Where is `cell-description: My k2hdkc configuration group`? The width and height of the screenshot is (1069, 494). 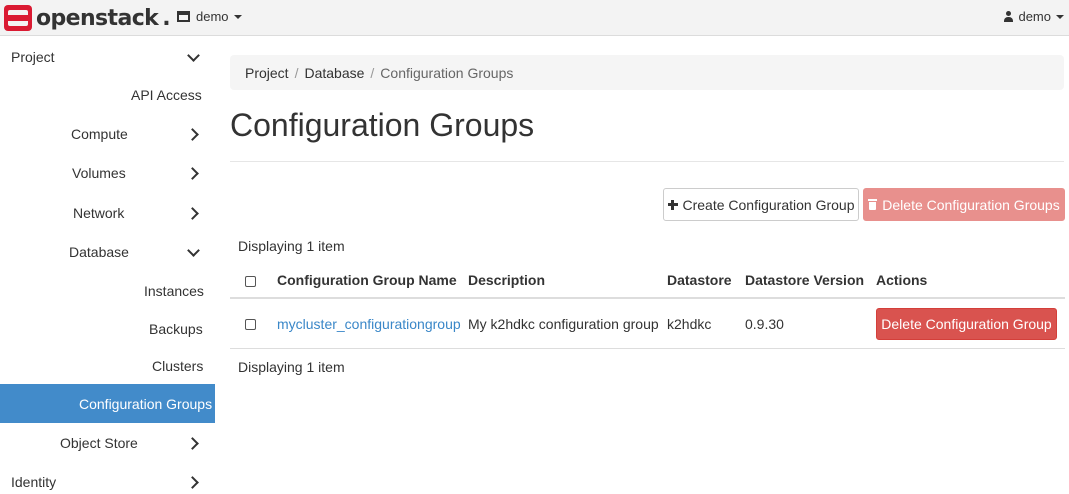
cell-description: My k2hdkc configuration group is located at coordinates (563, 324).